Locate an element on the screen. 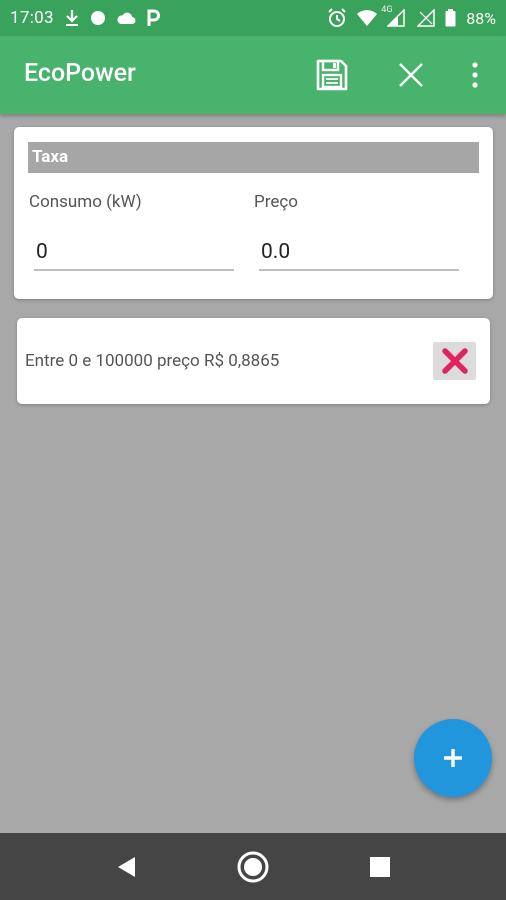  section-header-taxa: Taxa is located at coordinates (253, 157).